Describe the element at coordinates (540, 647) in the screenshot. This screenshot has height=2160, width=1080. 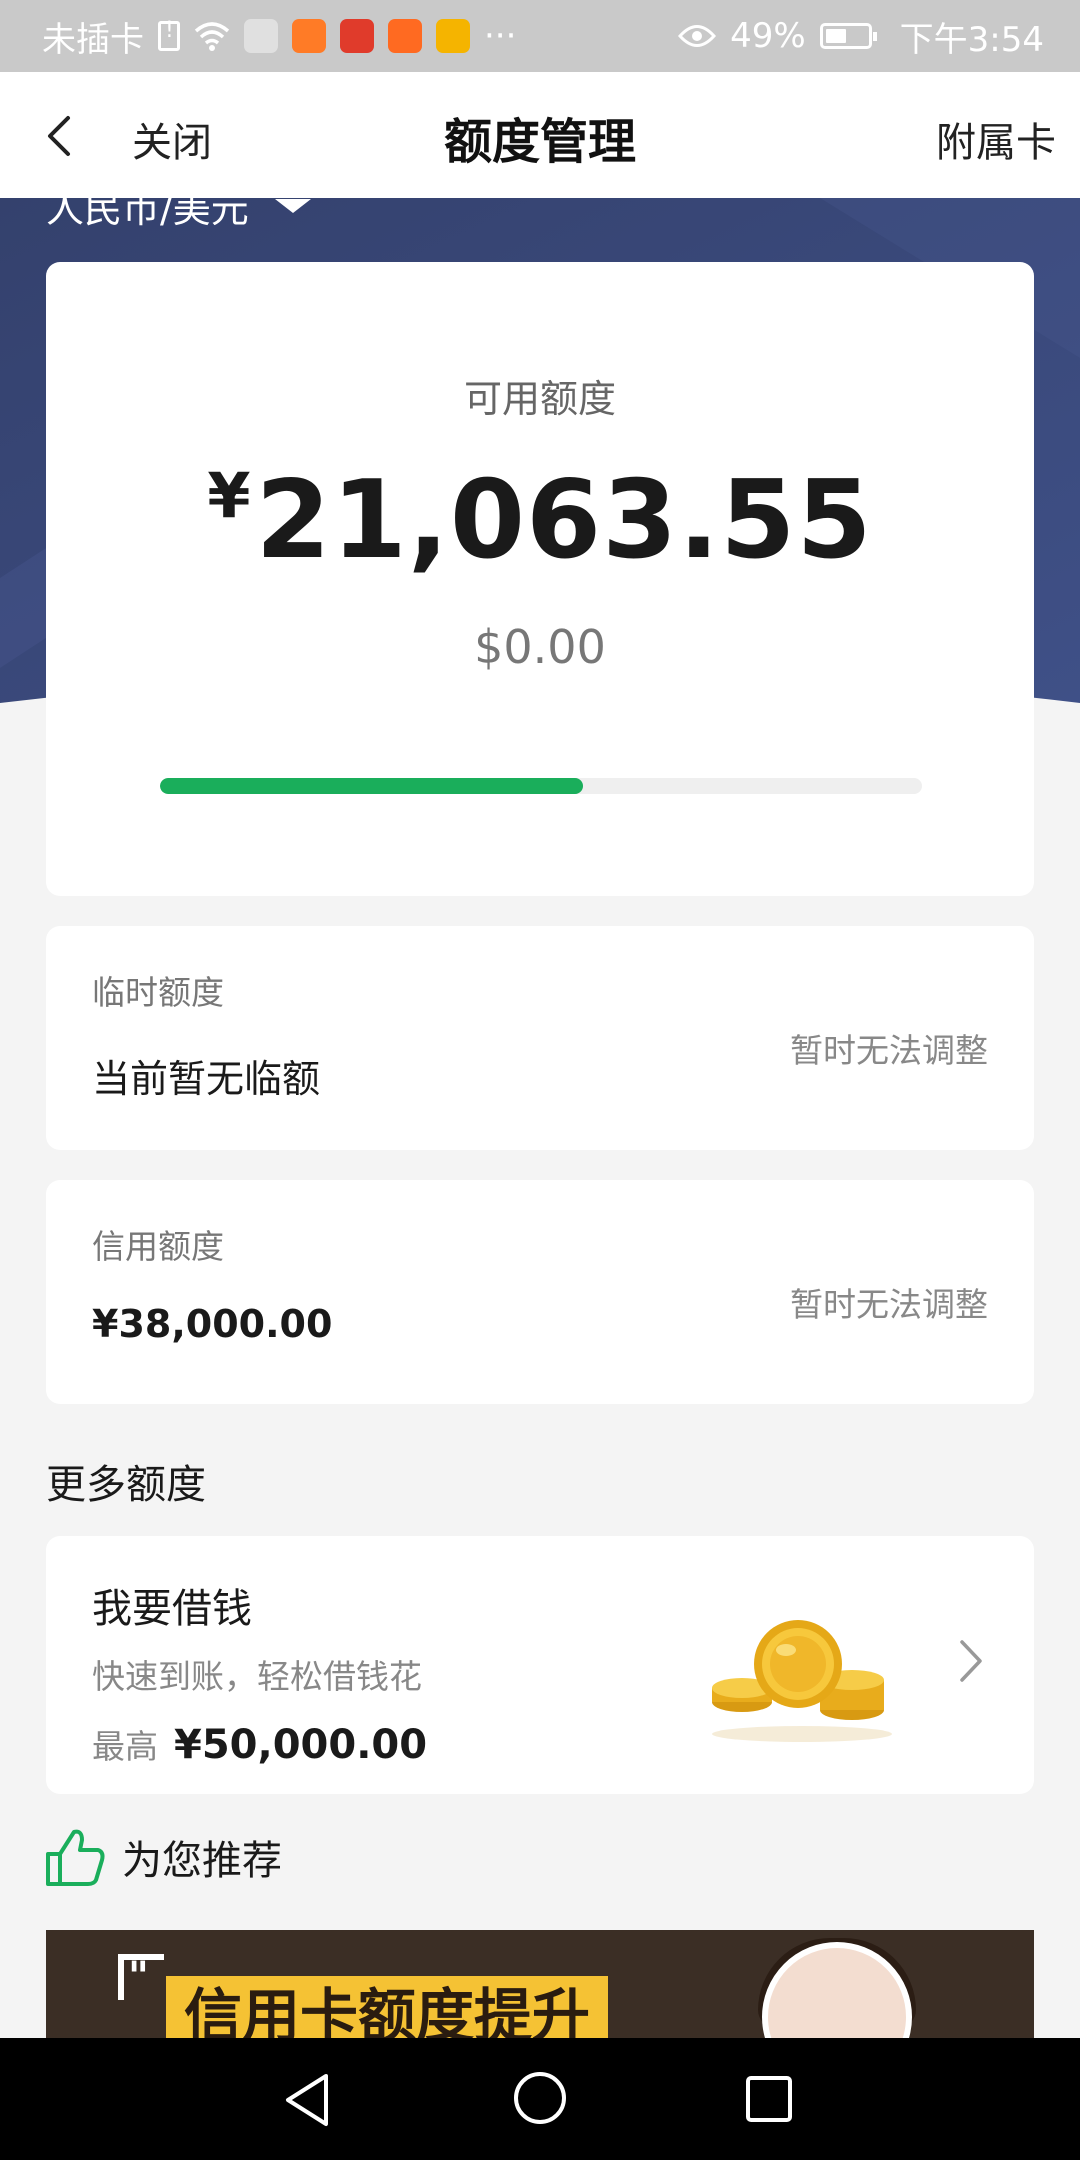
I see `usd-available-amount: $0.00` at that location.